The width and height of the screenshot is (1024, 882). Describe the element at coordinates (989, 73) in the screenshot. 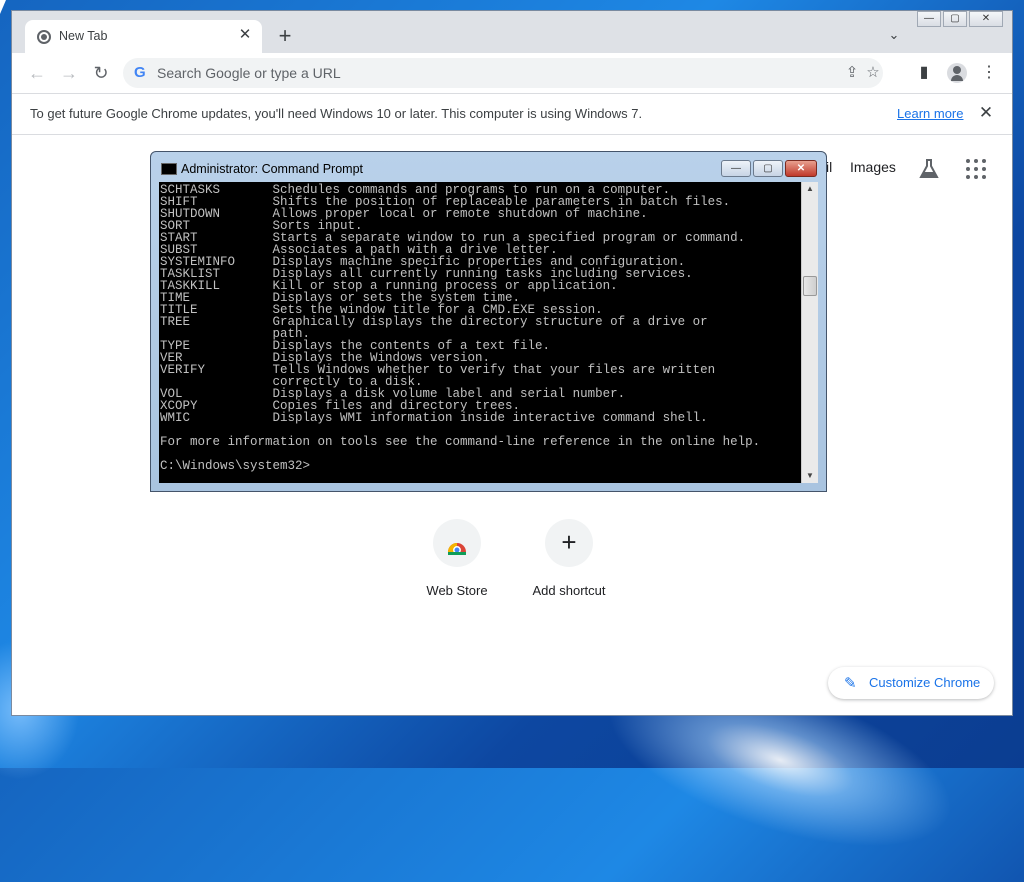

I see `menu-kebab-icon: ⋮` at that location.